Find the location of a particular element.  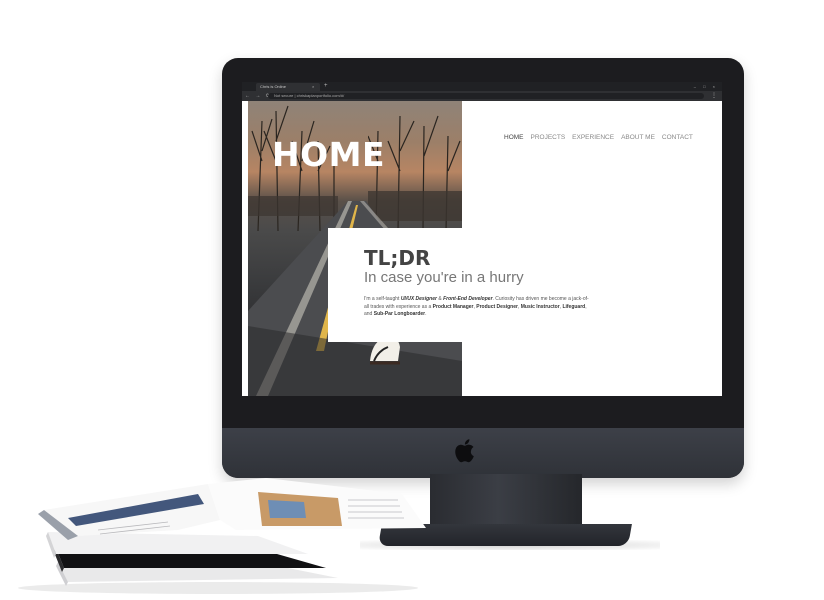

nav-contact: CONTACT is located at coordinates (677, 138).